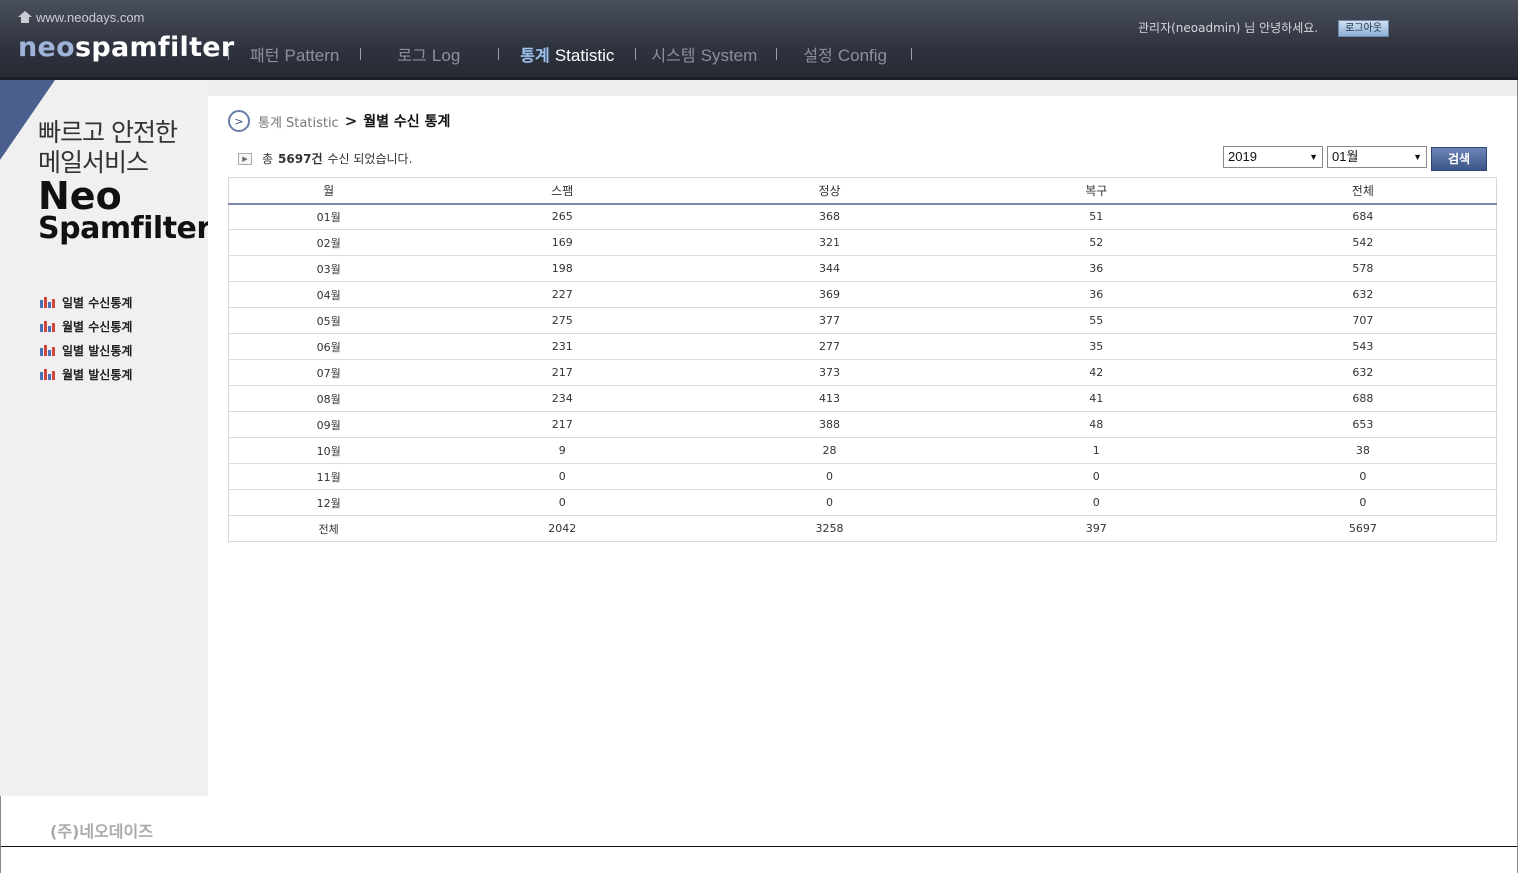  Describe the element at coordinates (862, 216) in the screenshot. I see `table-row: 01월 265 368 51 684` at that location.